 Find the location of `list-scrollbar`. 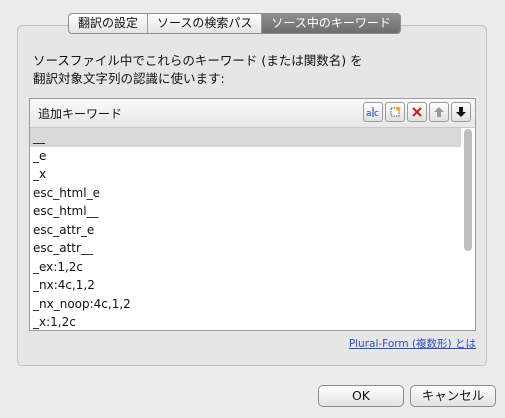

list-scrollbar is located at coordinates (468, 190).